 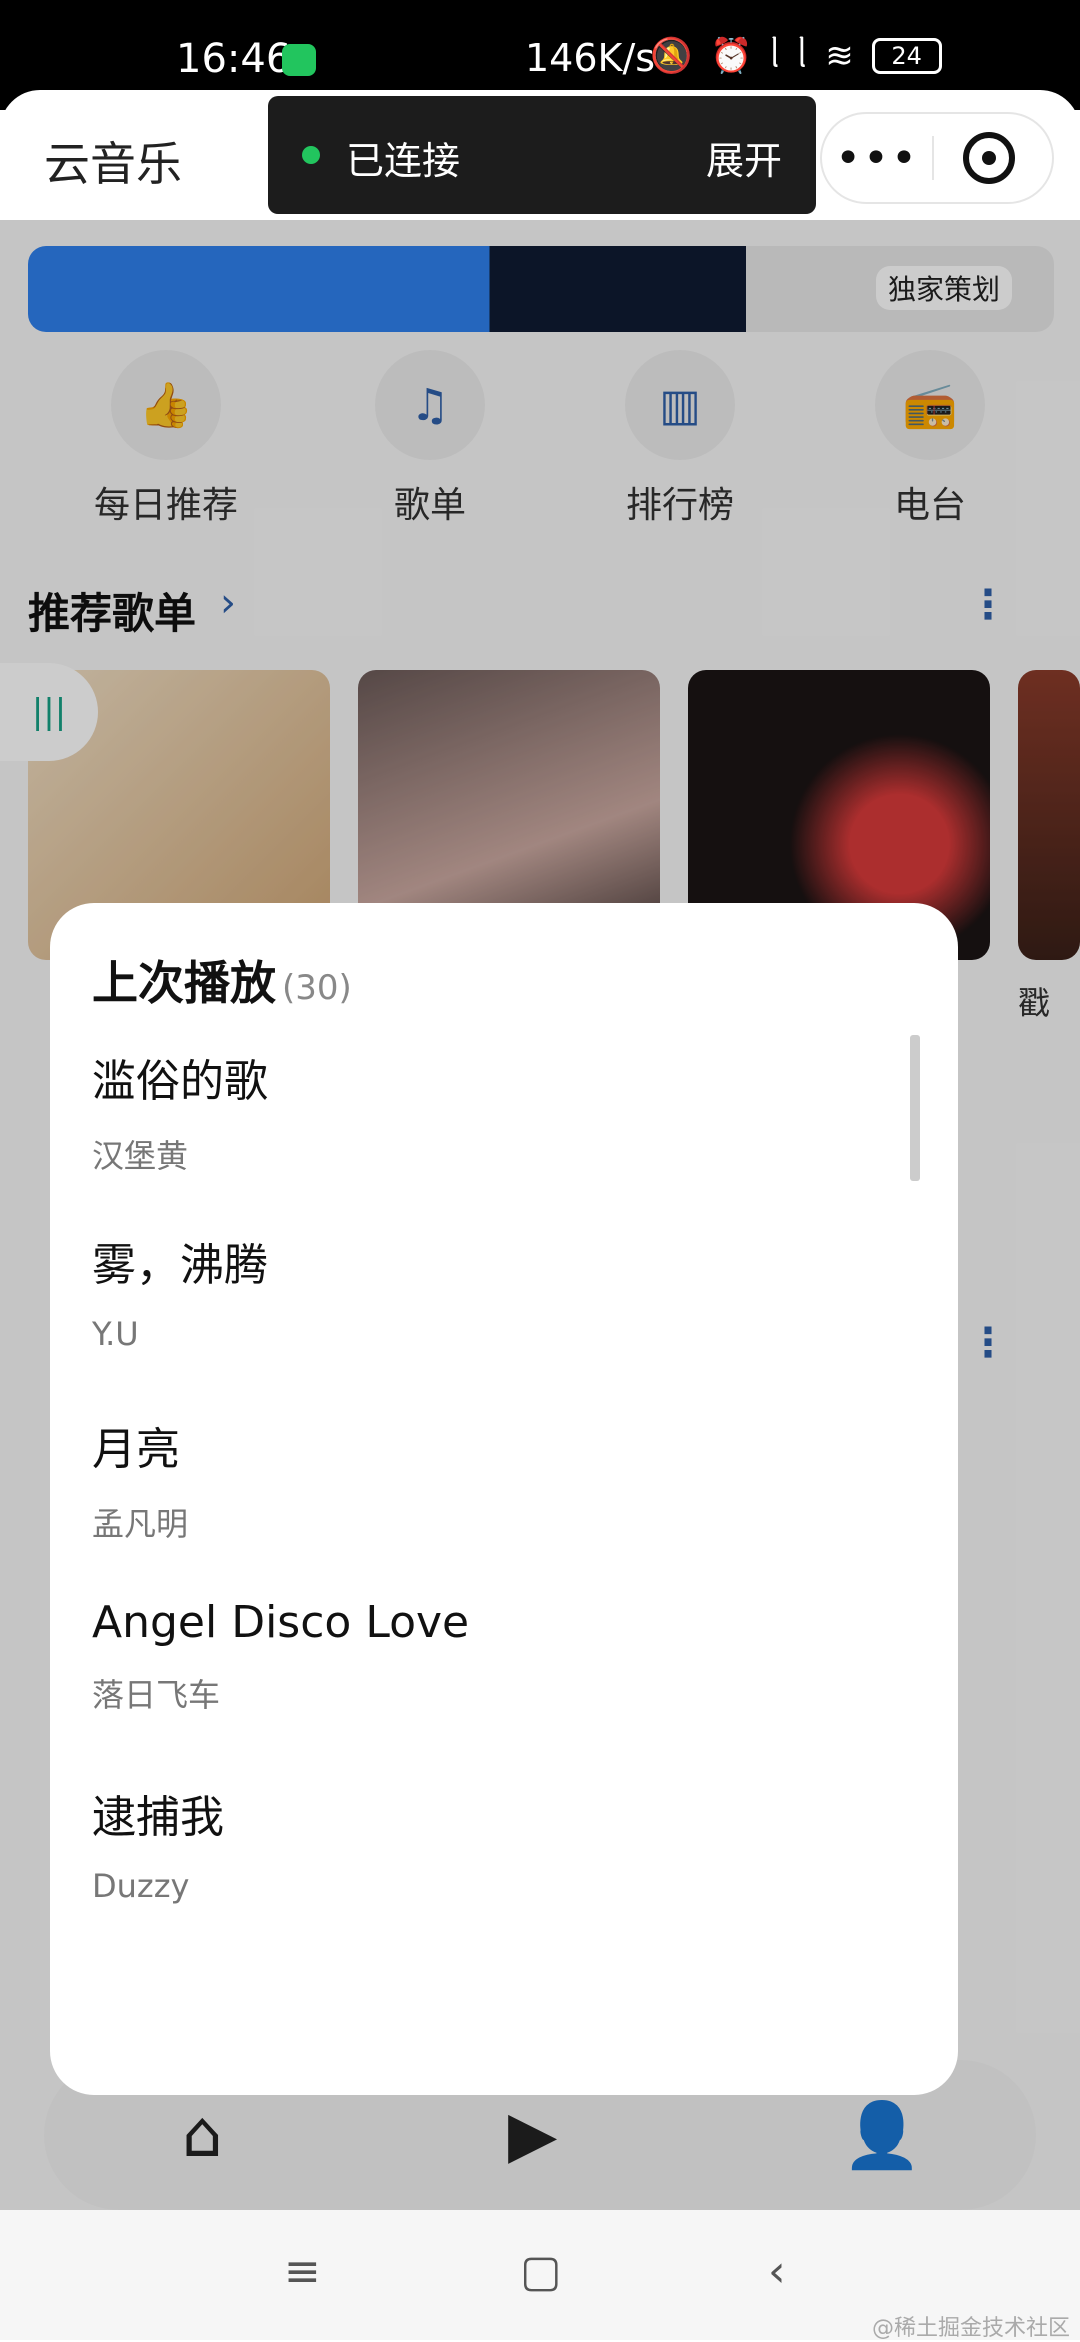 What do you see at coordinates (906, 56) in the screenshot?
I see `battery-icon: 24` at bounding box center [906, 56].